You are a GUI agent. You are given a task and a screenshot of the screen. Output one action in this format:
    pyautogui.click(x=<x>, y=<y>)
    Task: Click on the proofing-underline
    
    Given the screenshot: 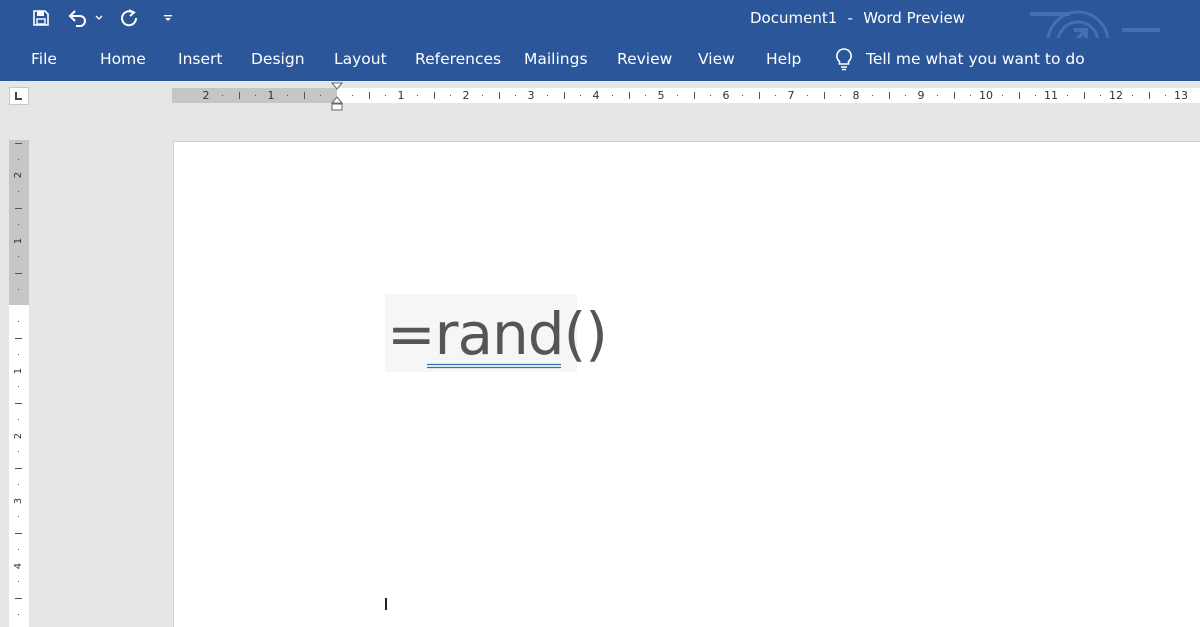 What is the action you would take?
    pyautogui.click(x=494, y=366)
    